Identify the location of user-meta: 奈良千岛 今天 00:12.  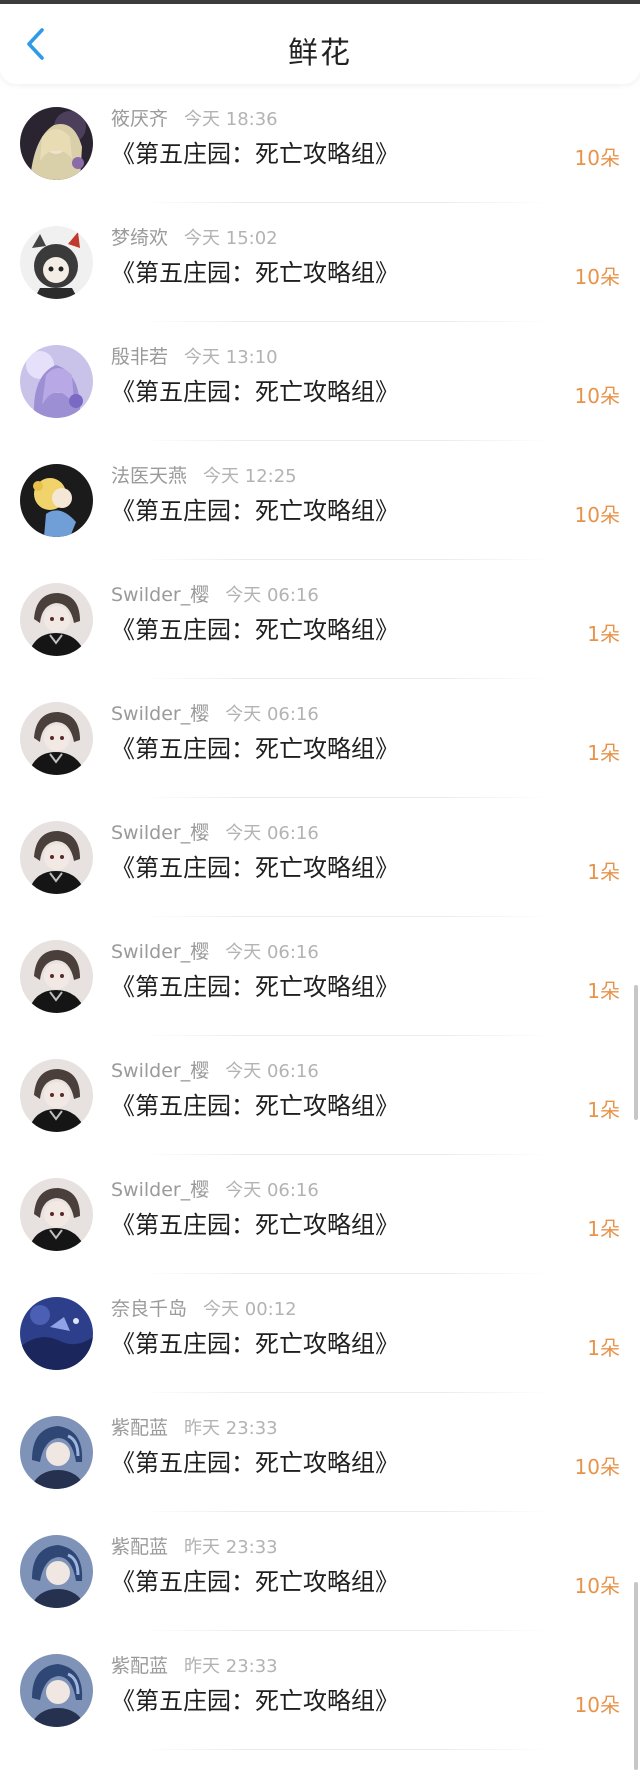
(204, 1307).